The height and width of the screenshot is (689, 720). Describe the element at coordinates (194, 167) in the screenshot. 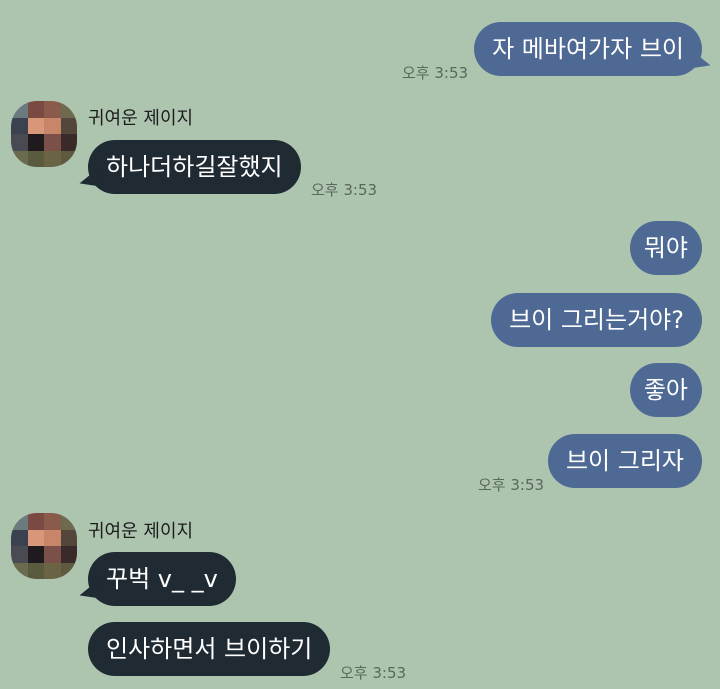

I see `their-message-bubble: 하나더하길잘했지` at that location.